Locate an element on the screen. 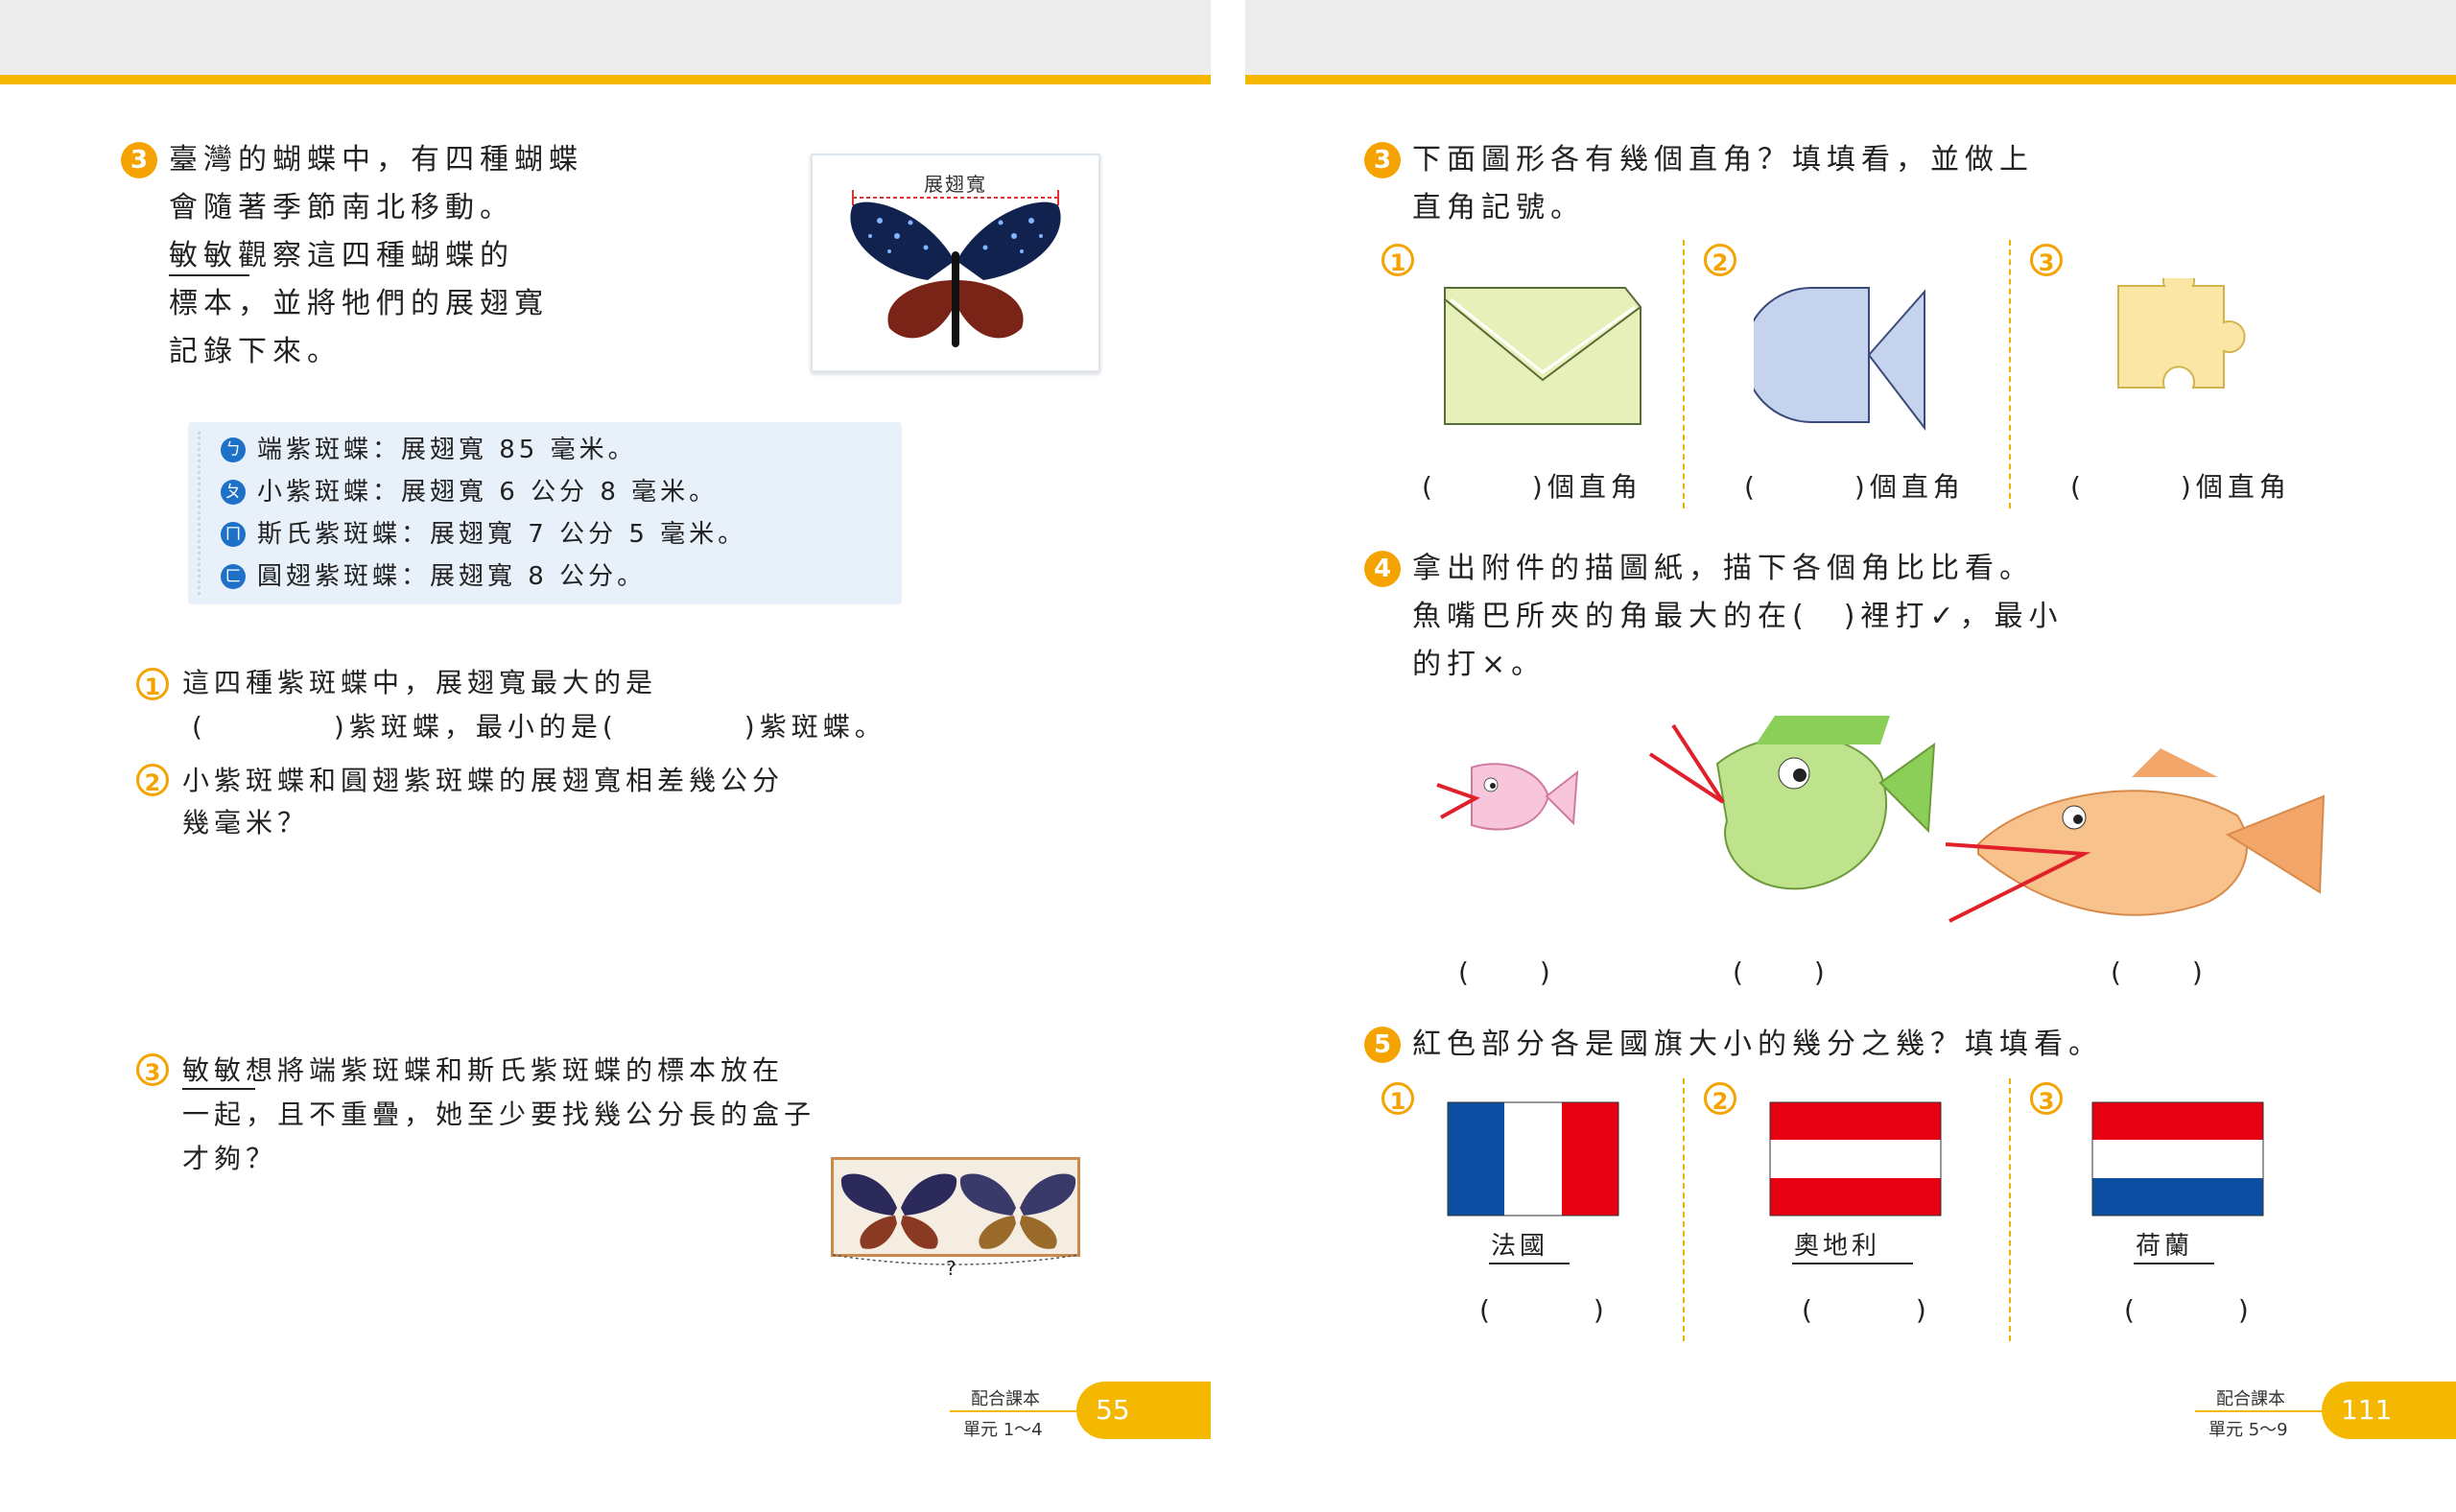 The height and width of the screenshot is (1512, 2456). sub2-line1: 小紫斑蝶和圓翅紫斑蝶的展翅寬相差幾公分 is located at coordinates (483, 780).